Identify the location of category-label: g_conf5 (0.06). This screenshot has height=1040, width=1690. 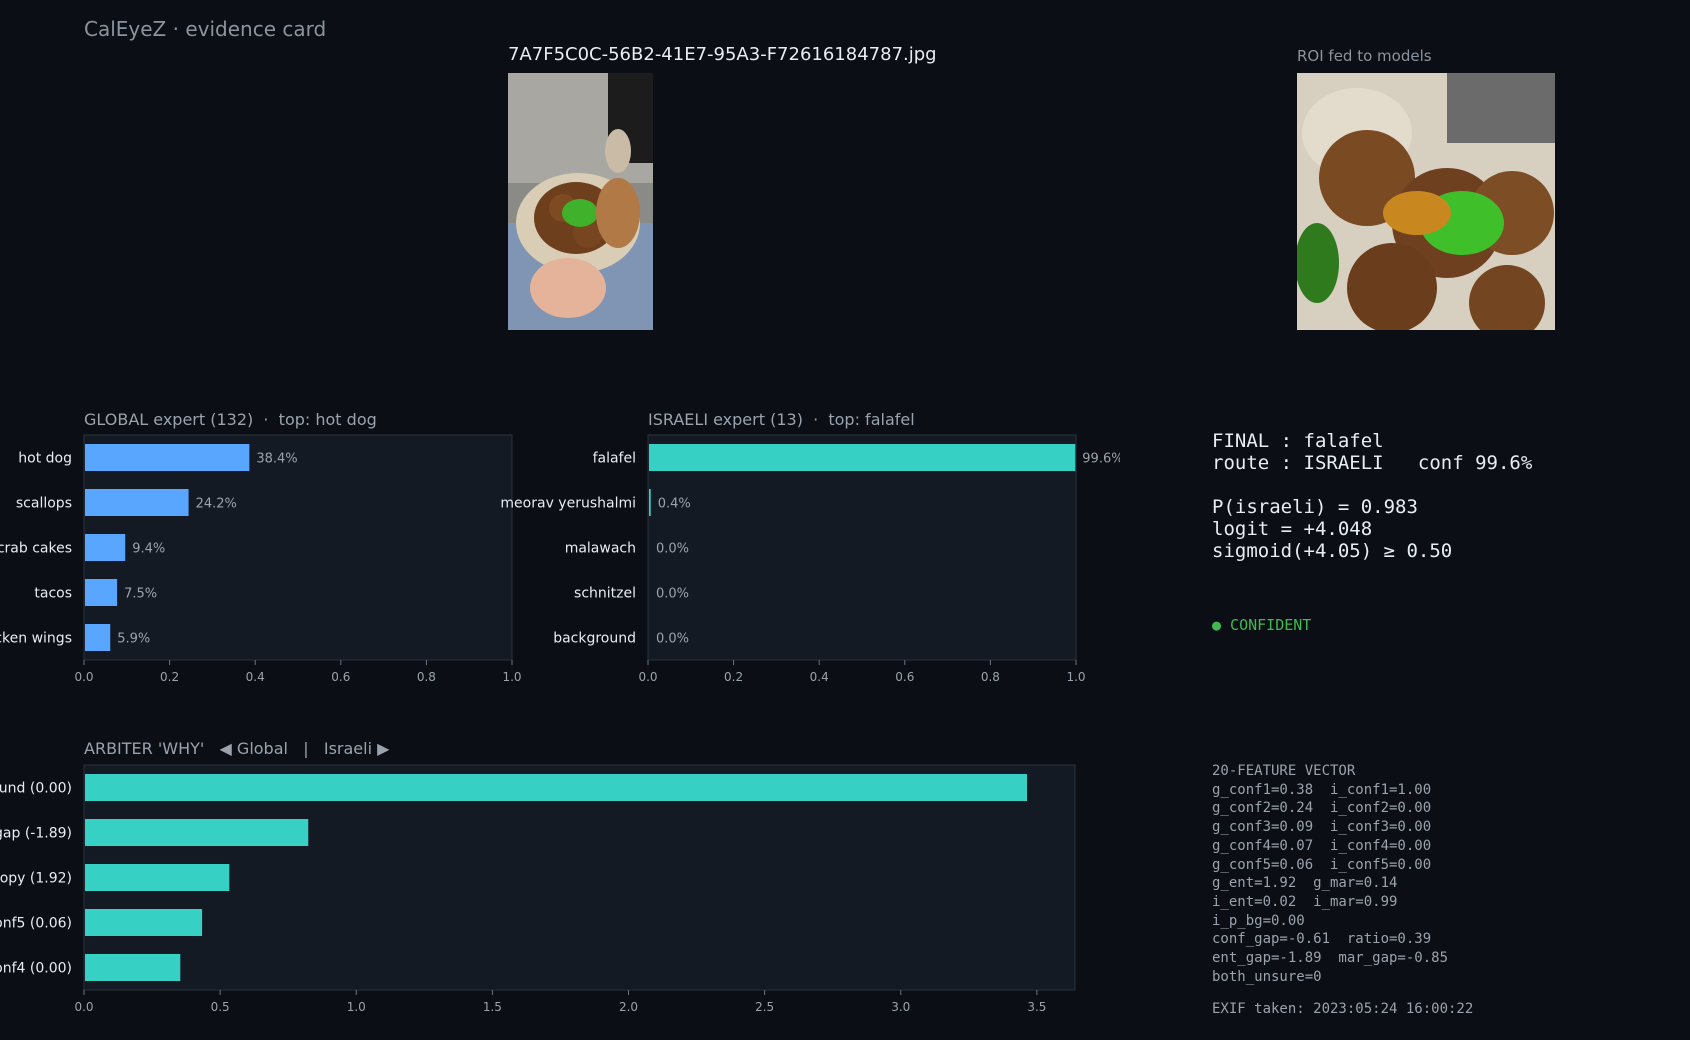
(36, 924).